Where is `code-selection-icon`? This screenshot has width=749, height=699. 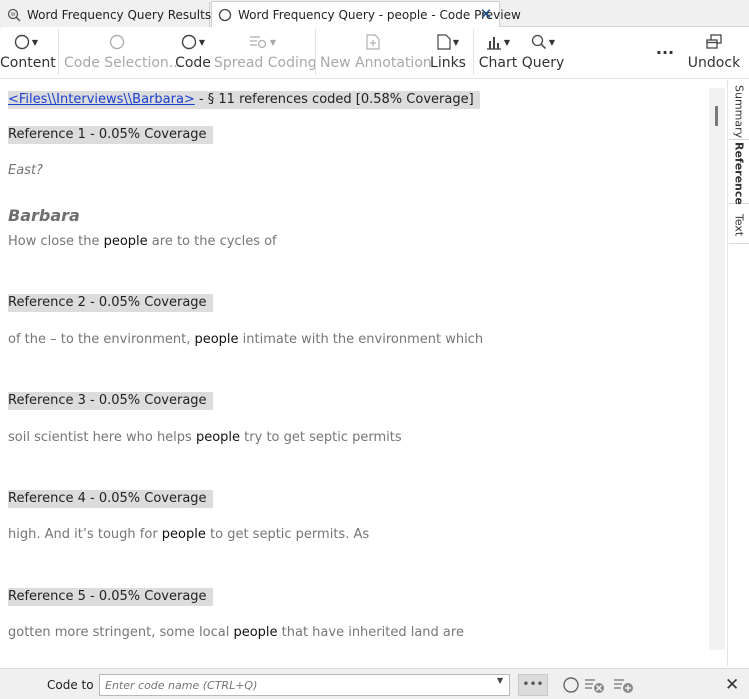 code-selection-icon is located at coordinates (117, 42).